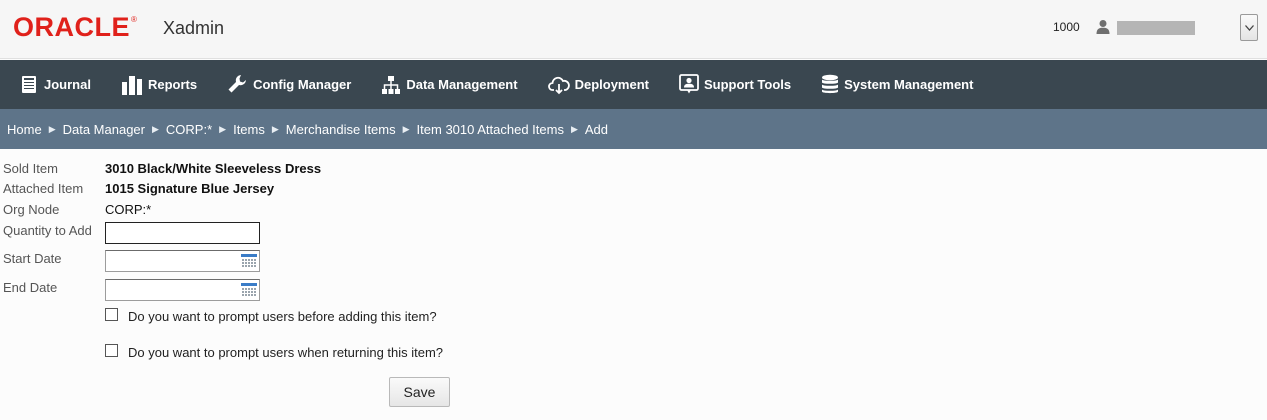  What do you see at coordinates (170, 290) in the screenshot?
I see `end-date-input` at bounding box center [170, 290].